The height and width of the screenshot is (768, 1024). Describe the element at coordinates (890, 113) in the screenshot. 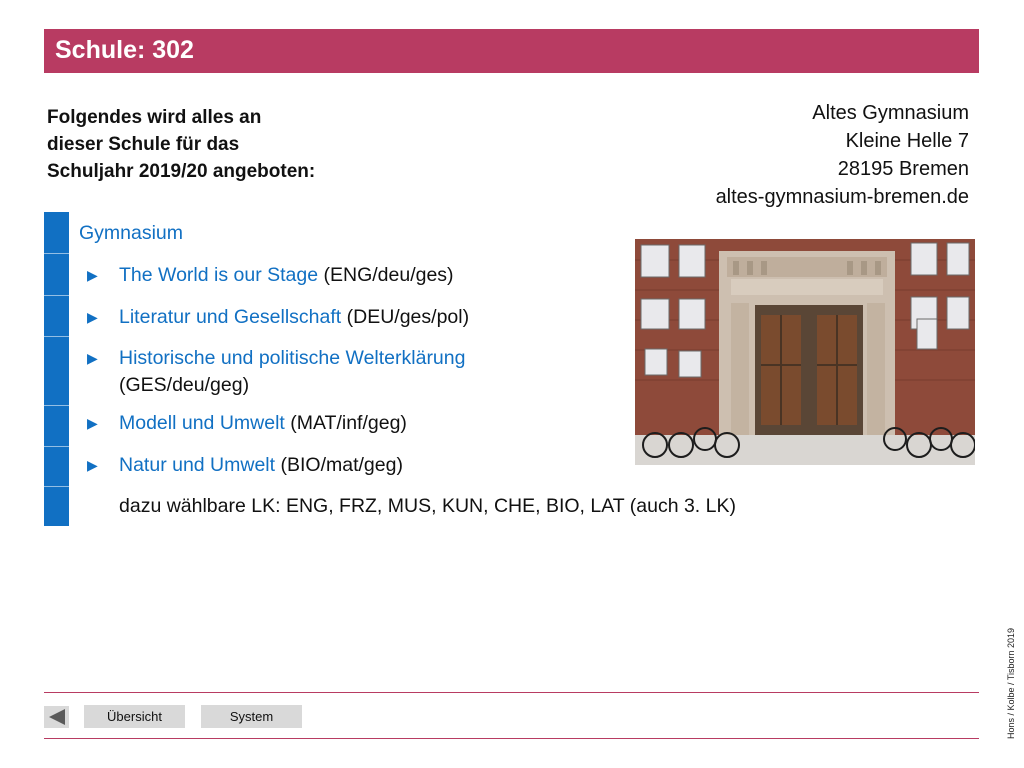

I see `school-name: Altes Gymnasium` at that location.